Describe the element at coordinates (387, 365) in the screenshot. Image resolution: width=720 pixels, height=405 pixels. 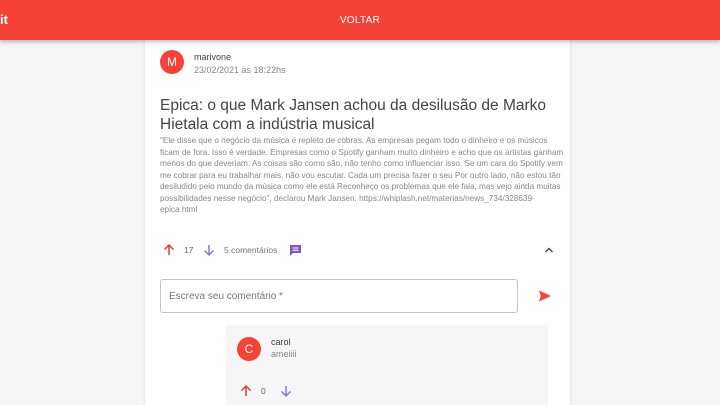
I see `comment-item: C carol ameiiii 0` at that location.